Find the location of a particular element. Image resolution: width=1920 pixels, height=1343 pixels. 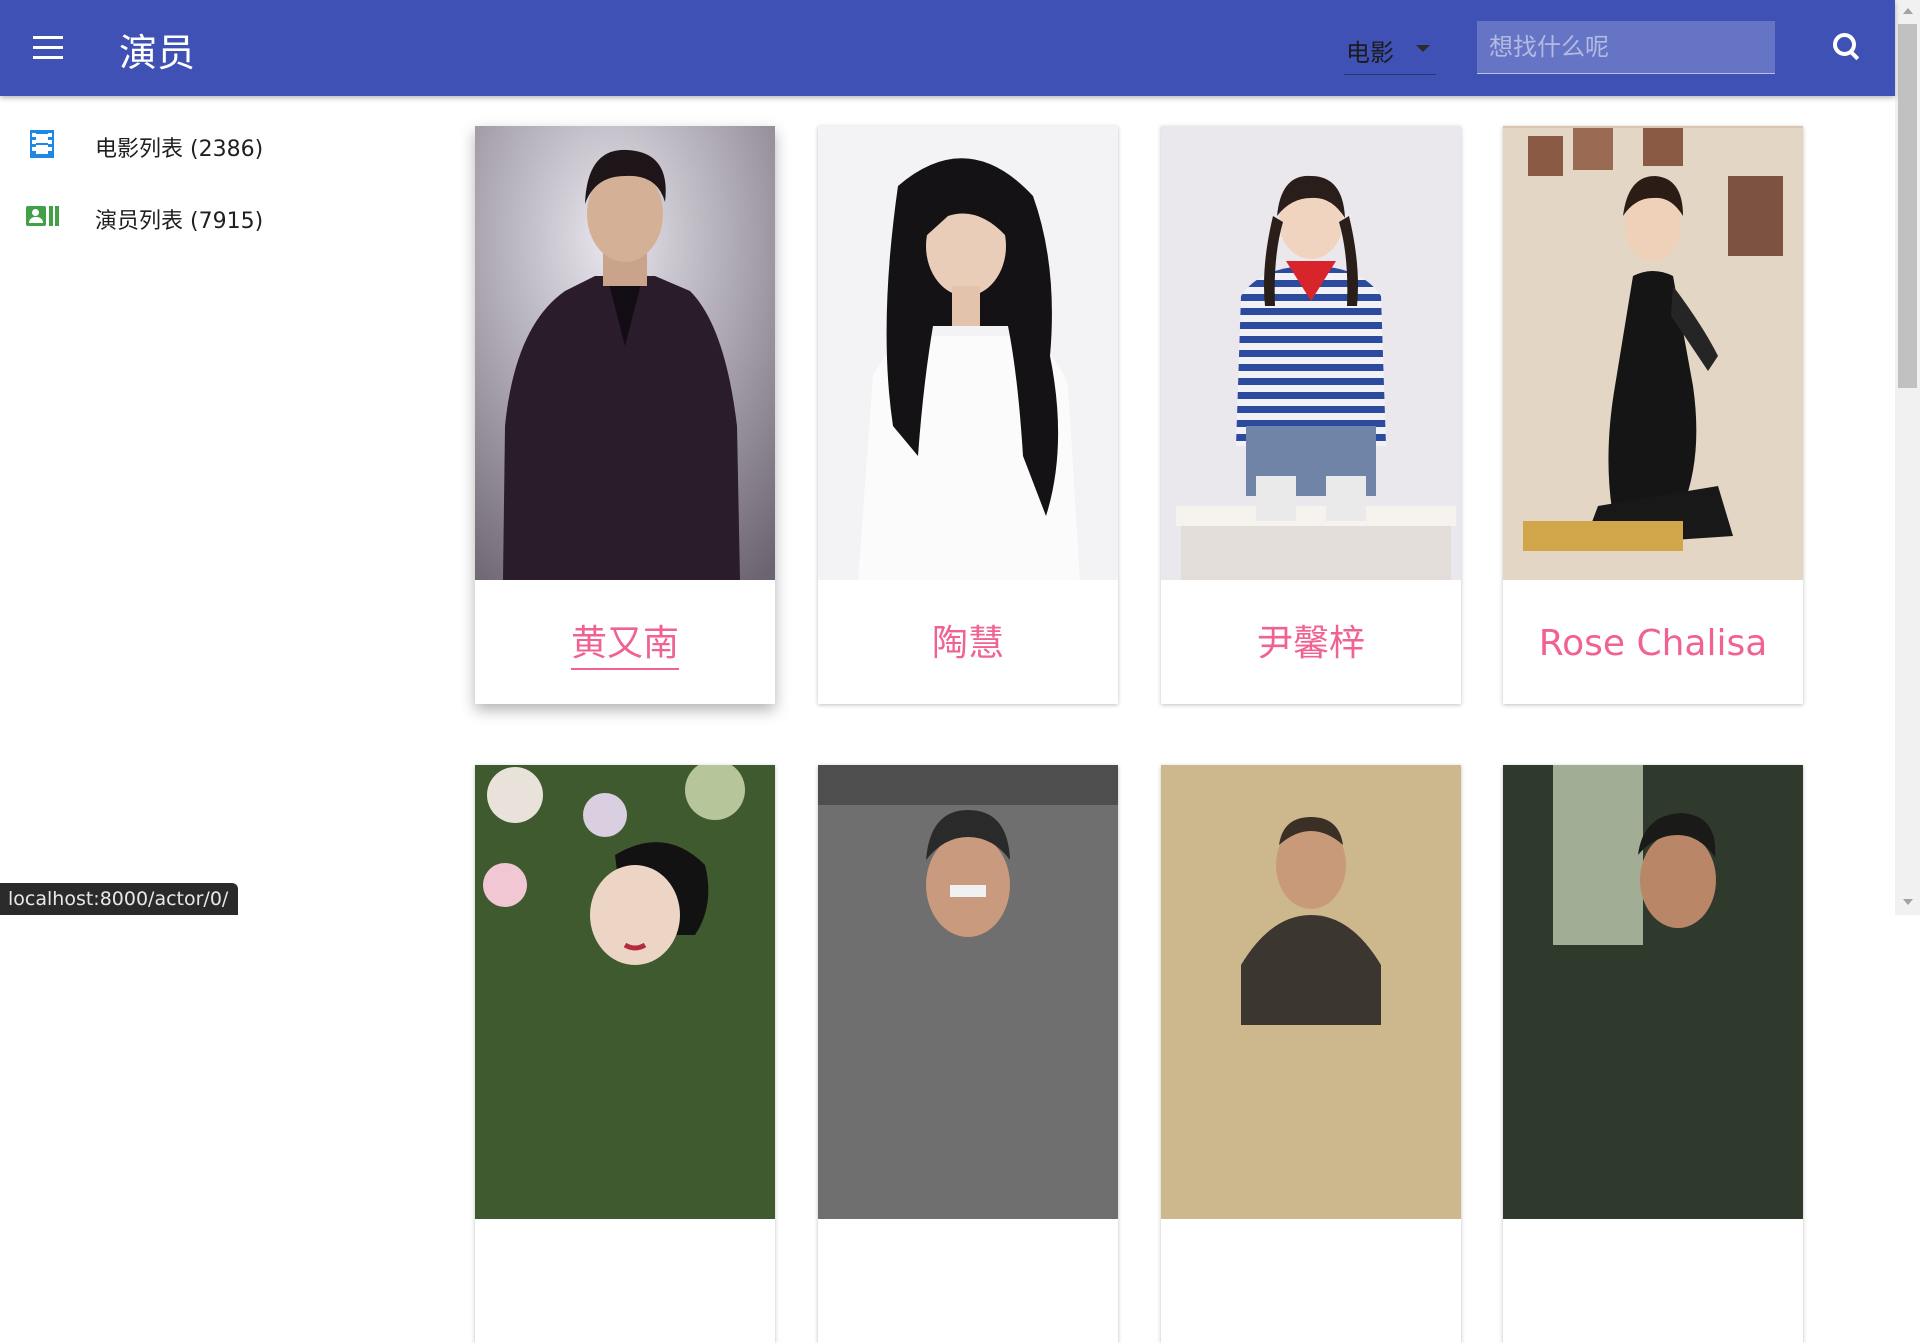

search-input is located at coordinates (1626, 47).